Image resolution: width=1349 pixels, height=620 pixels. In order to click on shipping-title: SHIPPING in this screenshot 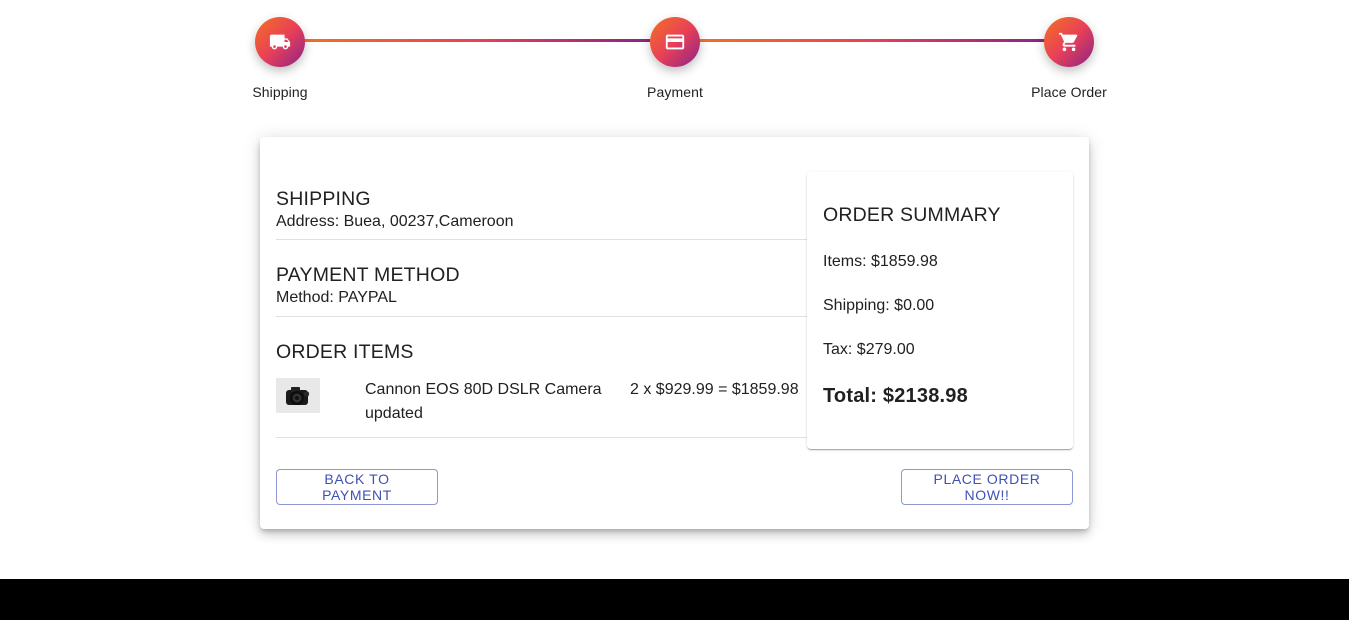, I will do `click(323, 199)`.